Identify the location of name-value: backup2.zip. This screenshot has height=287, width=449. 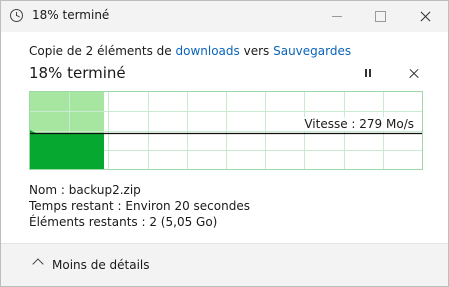
(104, 190).